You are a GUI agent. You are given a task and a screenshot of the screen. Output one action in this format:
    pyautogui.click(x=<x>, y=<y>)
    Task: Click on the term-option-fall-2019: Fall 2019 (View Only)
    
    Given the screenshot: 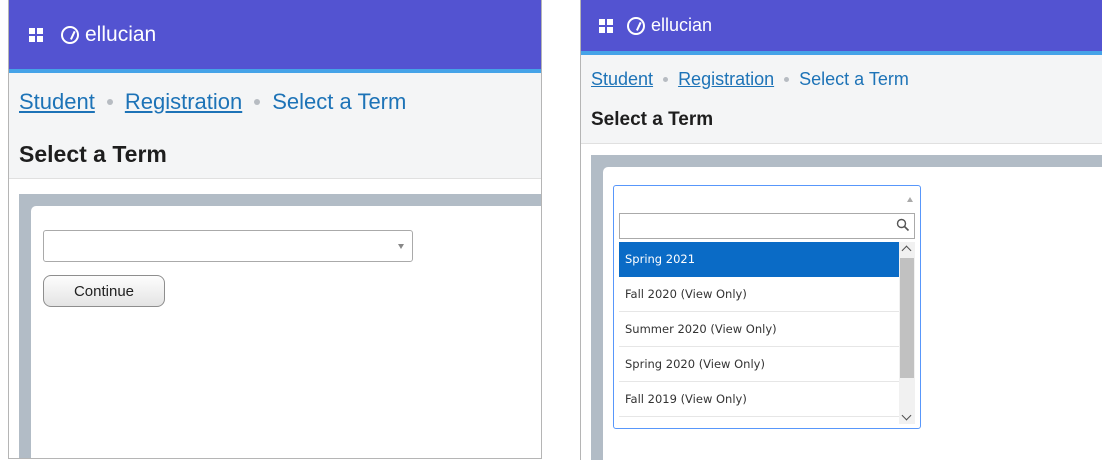 What is the action you would take?
    pyautogui.click(x=759, y=399)
    